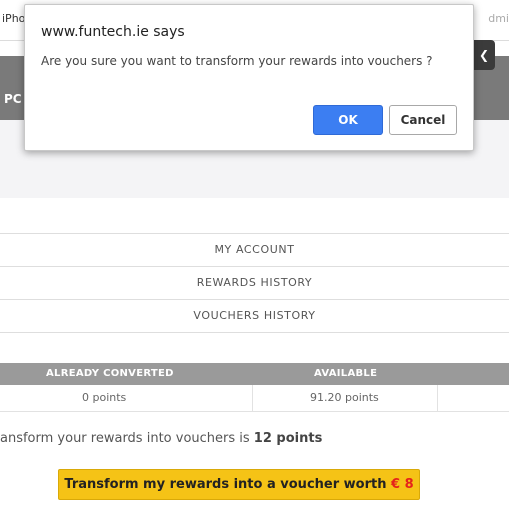 This screenshot has height=520, width=509. Describe the element at coordinates (254, 374) in the screenshot. I see `points-table-header: ALREADY CONVERTED AVAILABLE` at that location.